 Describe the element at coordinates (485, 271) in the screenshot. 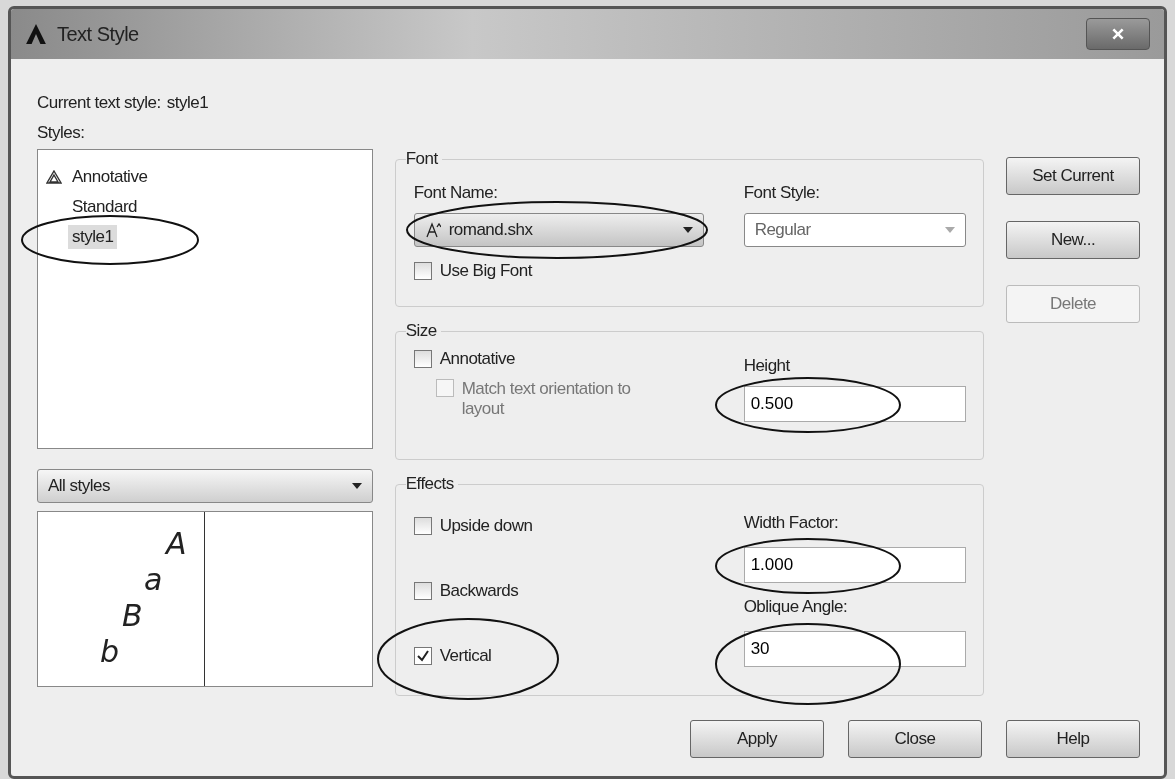

I see `use-big-font-label: Use Big Font` at that location.